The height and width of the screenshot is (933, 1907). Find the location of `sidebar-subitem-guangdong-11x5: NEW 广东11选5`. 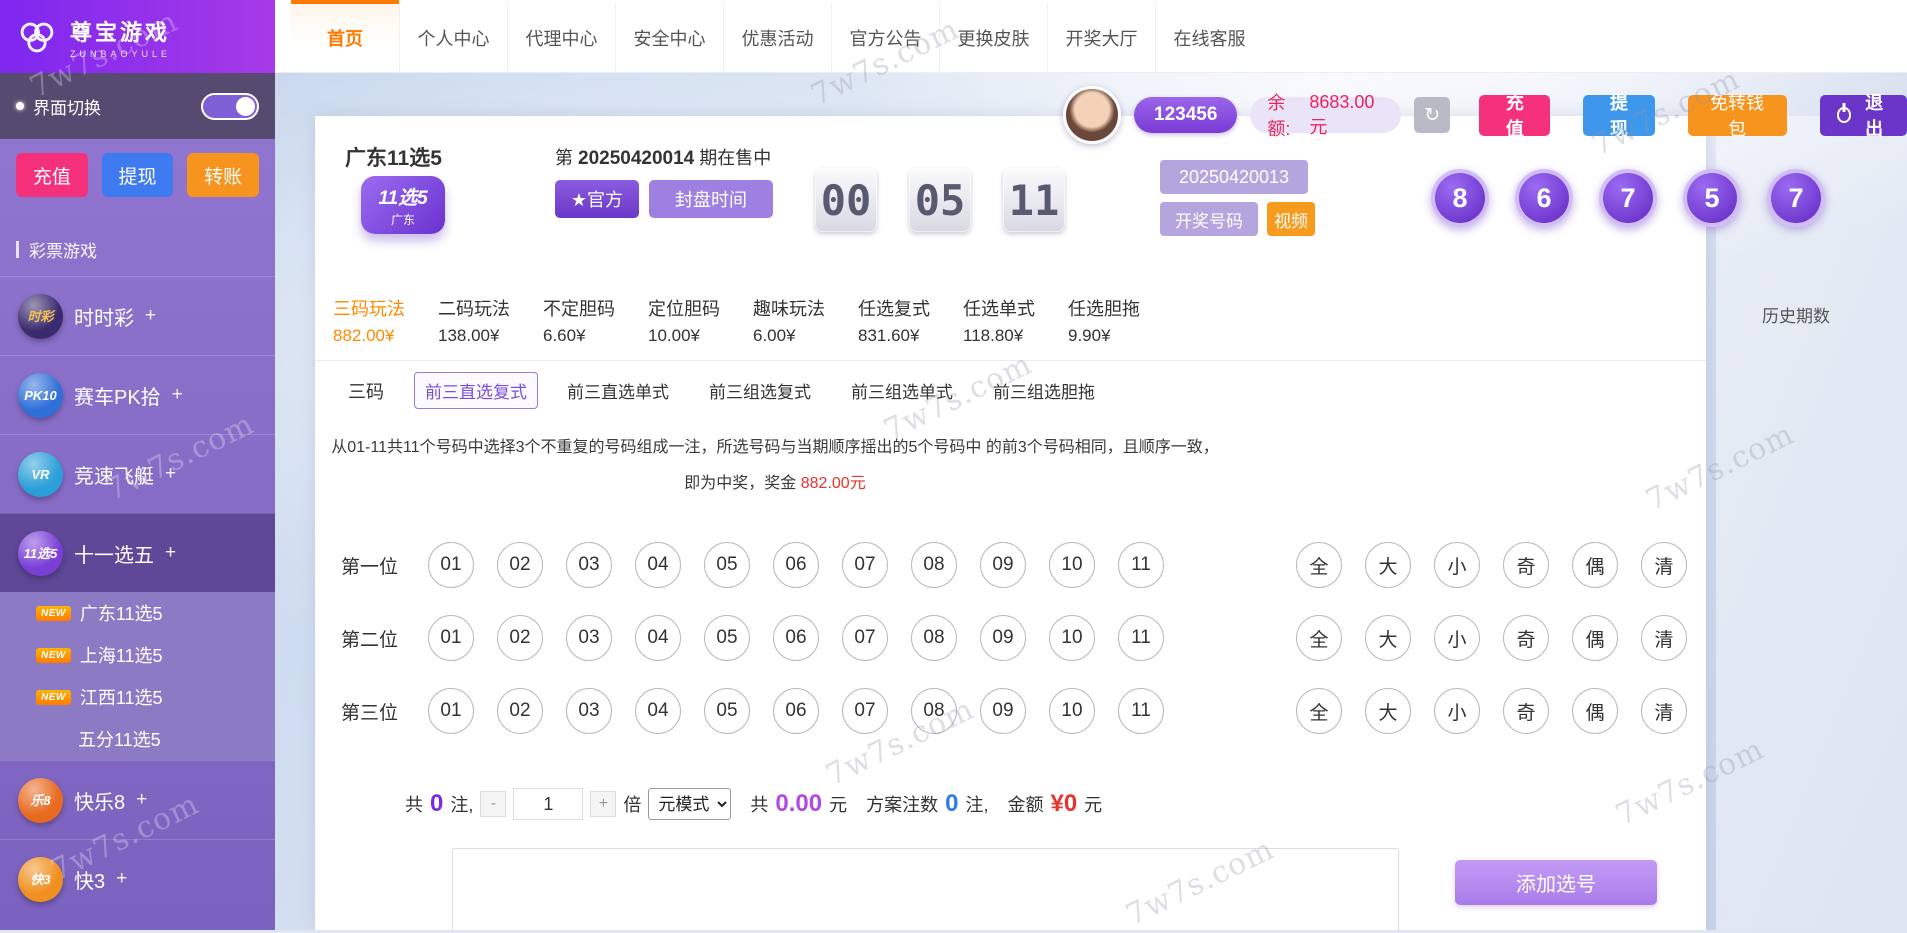

sidebar-subitem-guangdong-11x5: NEW 广东11选5 is located at coordinates (137, 613).